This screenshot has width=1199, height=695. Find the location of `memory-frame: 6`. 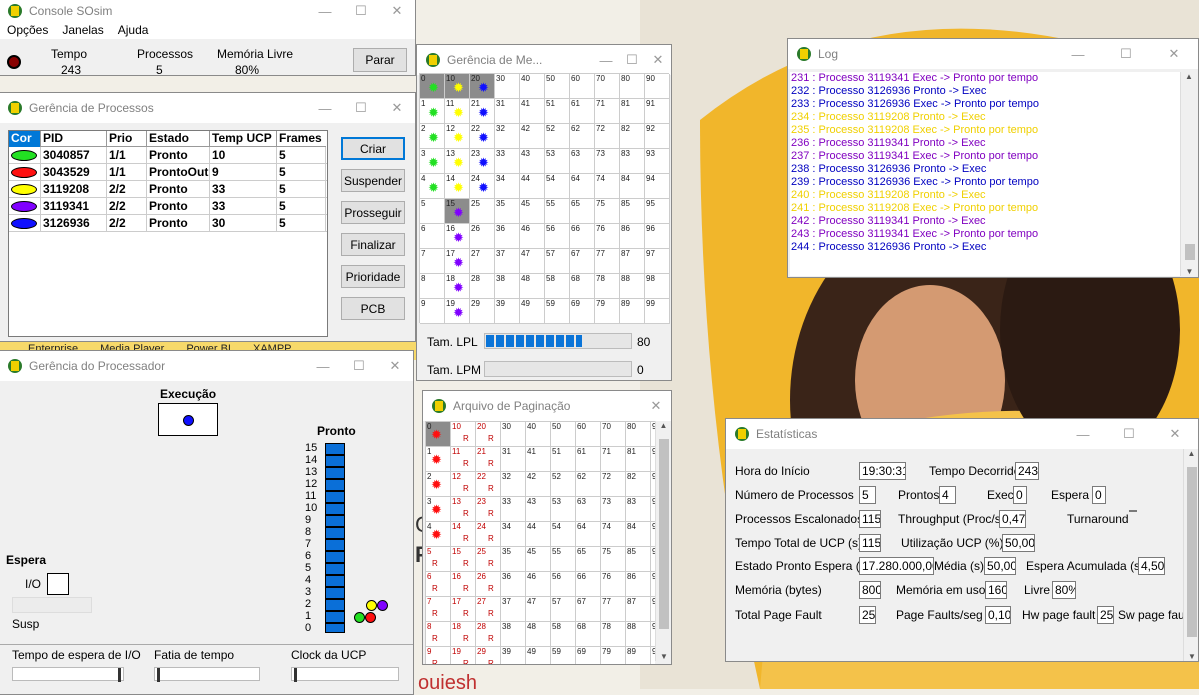

memory-frame: 6 is located at coordinates (432, 236).